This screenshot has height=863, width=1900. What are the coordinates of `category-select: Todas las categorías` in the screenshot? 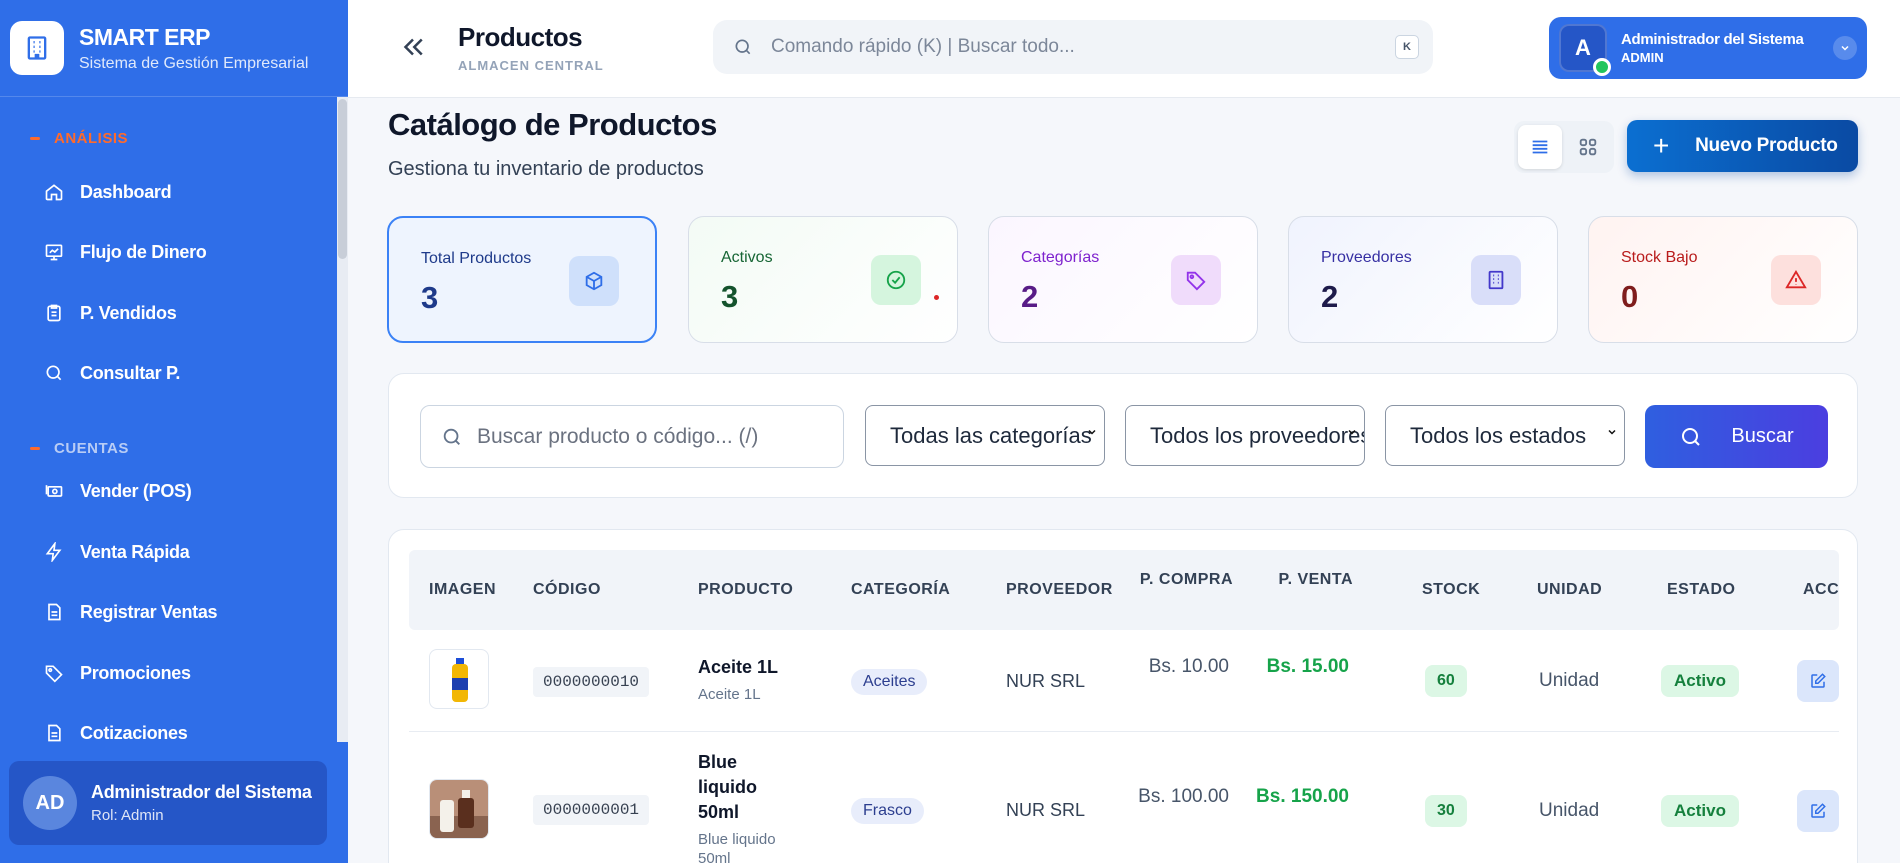 It's located at (985, 435).